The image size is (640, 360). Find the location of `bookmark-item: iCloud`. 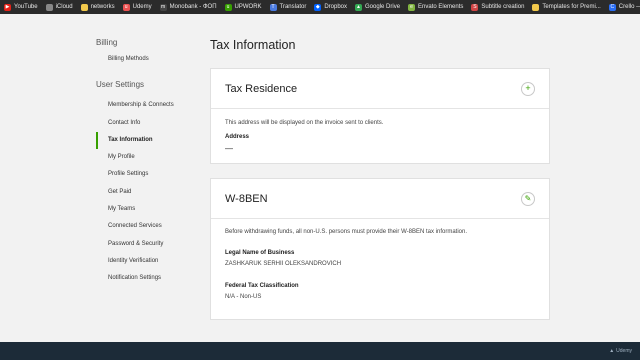

bookmark-item: iCloud is located at coordinates (59, 7).